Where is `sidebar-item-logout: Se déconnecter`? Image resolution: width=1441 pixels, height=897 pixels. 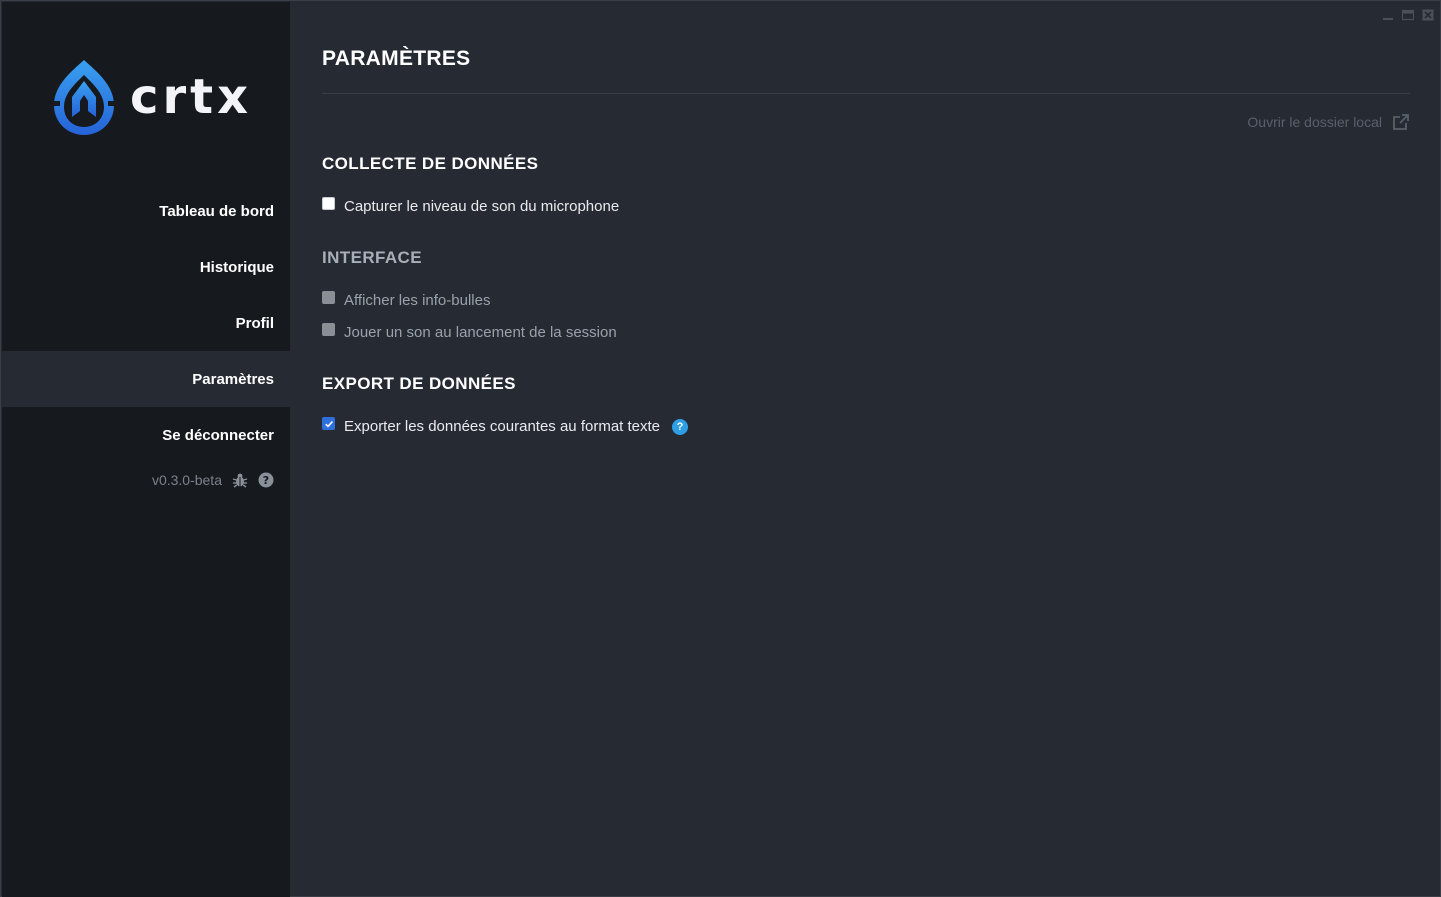
sidebar-item-logout: Se déconnecter is located at coordinates (146, 435).